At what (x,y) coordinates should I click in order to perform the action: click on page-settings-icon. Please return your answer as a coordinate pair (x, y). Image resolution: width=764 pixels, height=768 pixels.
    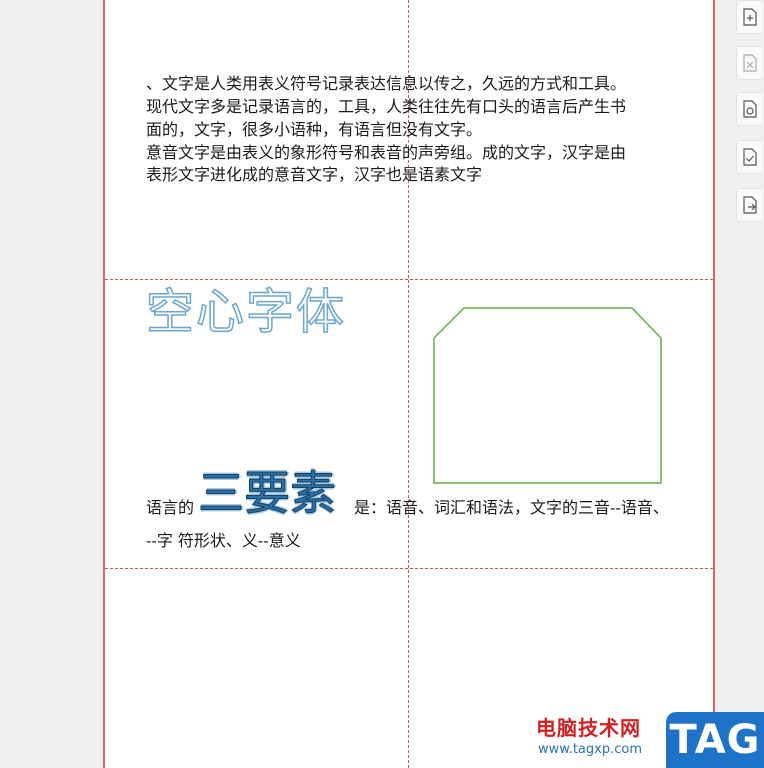
    Looking at the image, I should click on (749, 109).